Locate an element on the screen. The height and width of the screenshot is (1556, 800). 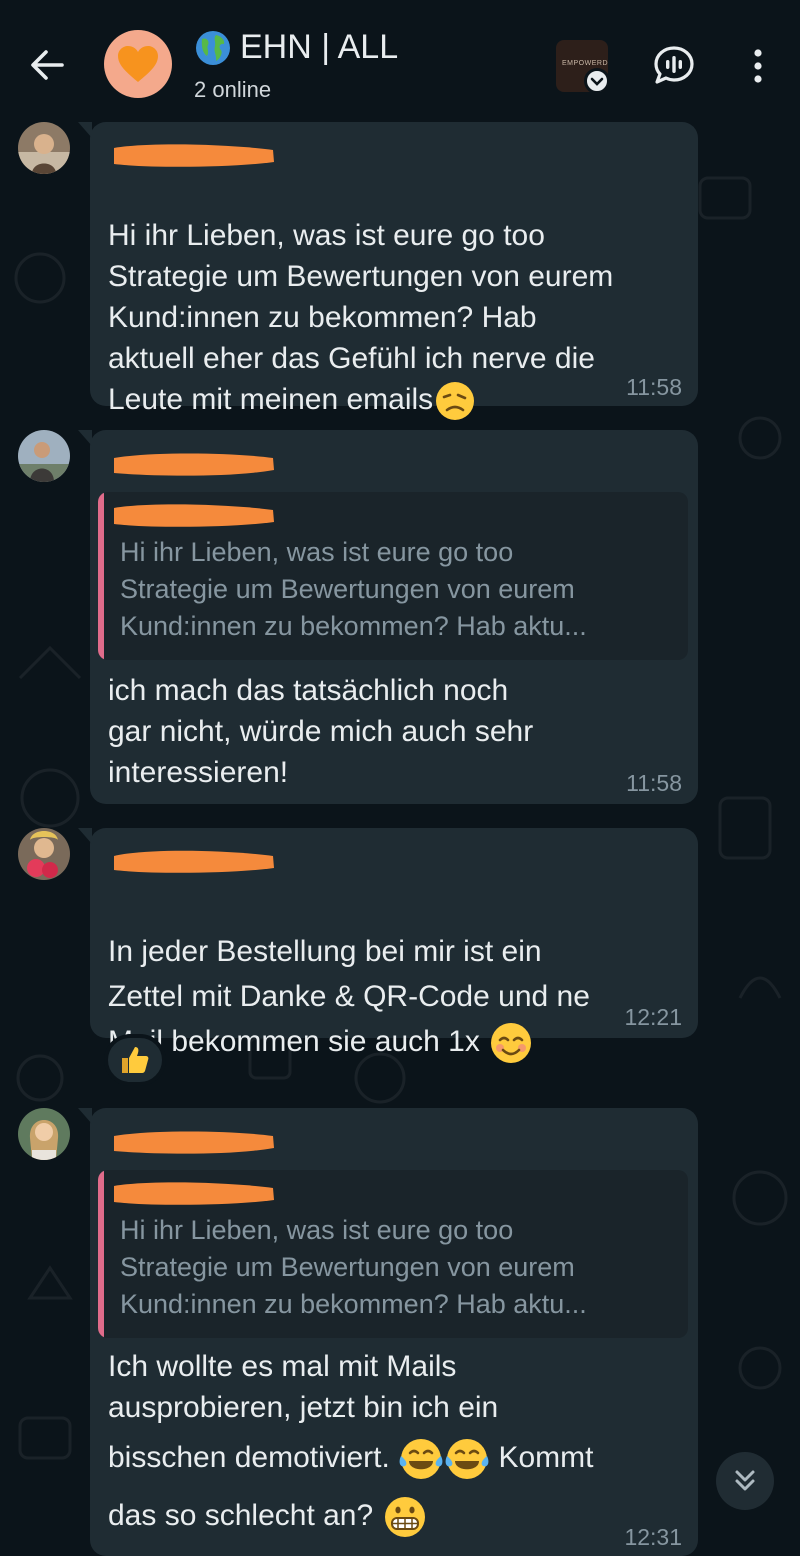
community-thumb-text: EMPOWERD is located at coordinates (585, 63).